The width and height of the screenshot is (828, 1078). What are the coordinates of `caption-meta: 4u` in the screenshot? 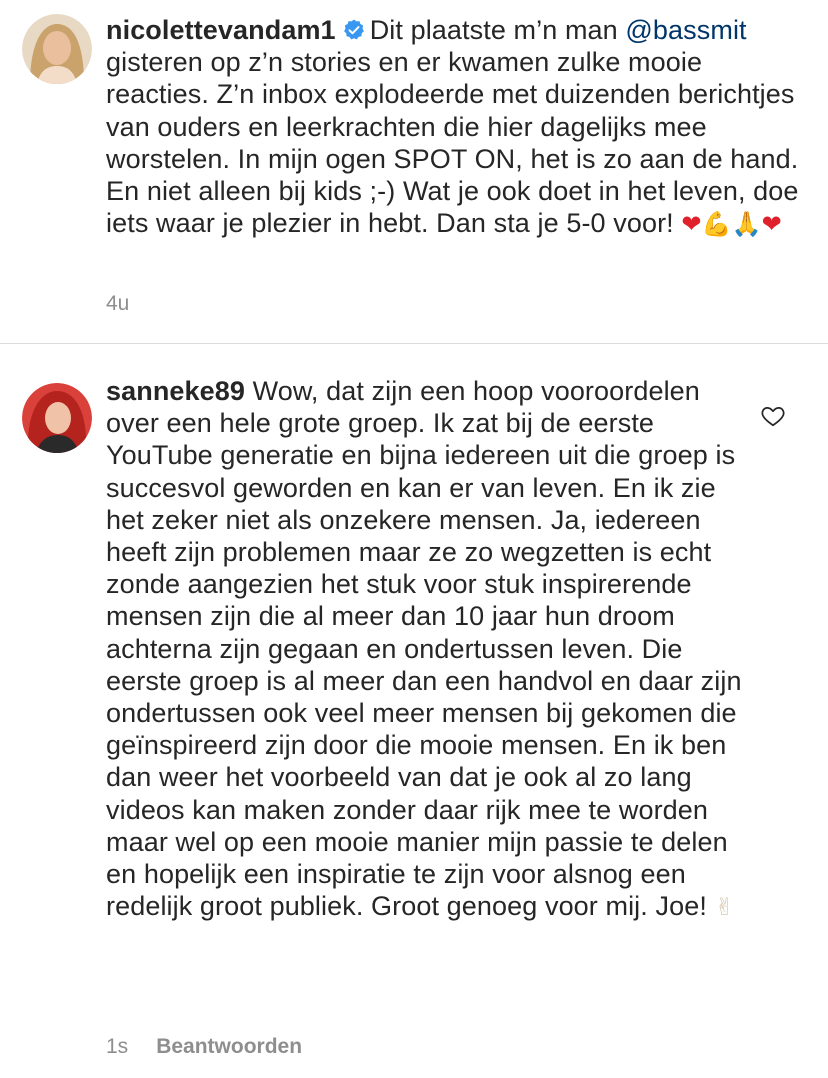 It's located at (131, 304).